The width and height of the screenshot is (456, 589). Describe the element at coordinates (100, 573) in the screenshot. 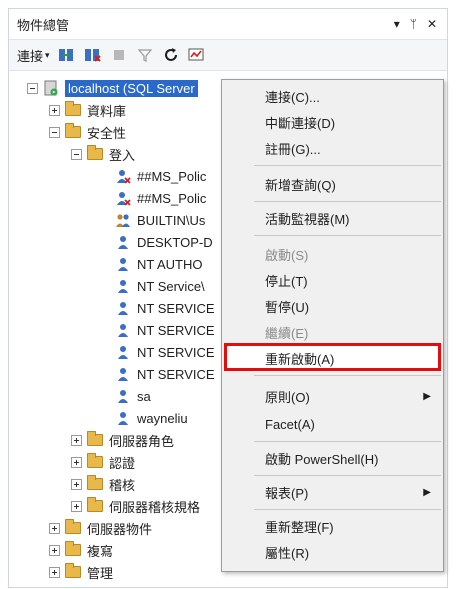

I see `node-label: 管理` at that location.